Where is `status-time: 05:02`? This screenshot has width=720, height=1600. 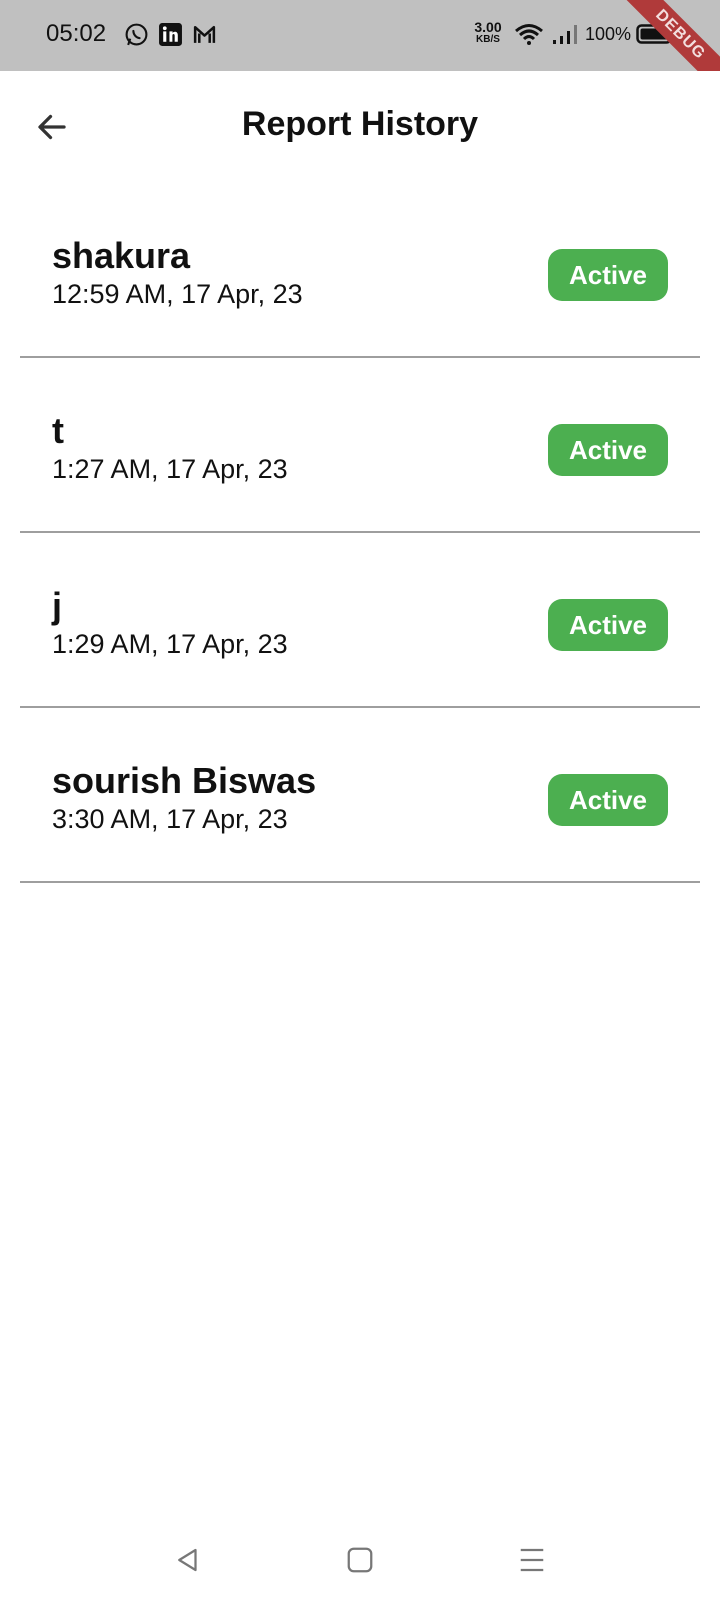
status-time: 05:02 is located at coordinates (76, 33).